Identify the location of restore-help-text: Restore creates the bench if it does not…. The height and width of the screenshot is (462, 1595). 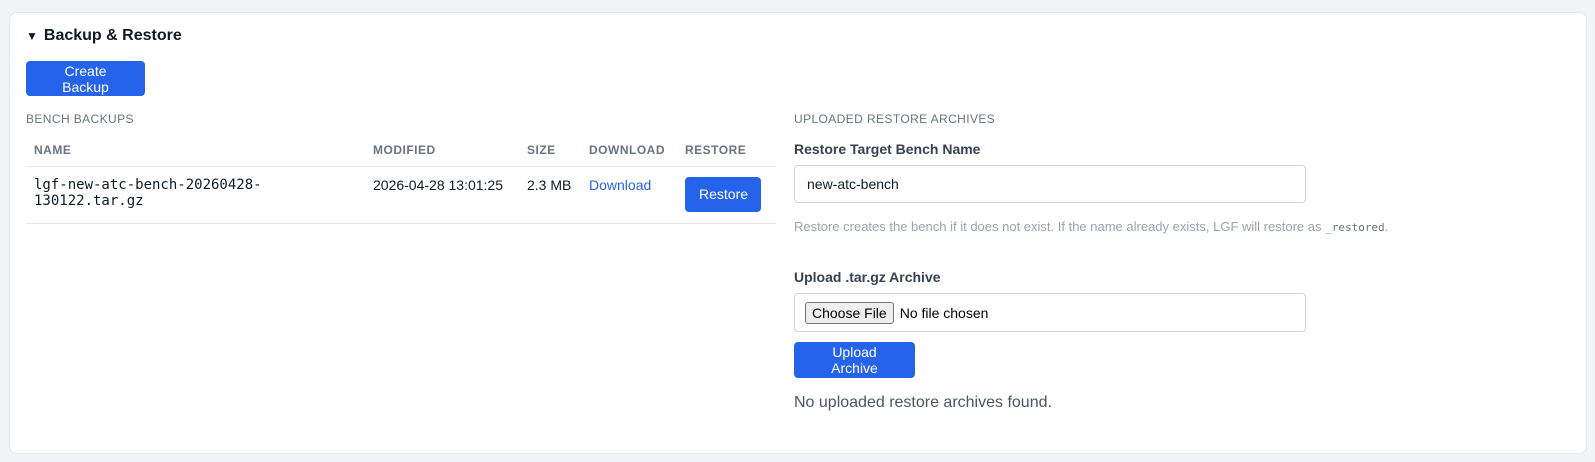
(1091, 226).